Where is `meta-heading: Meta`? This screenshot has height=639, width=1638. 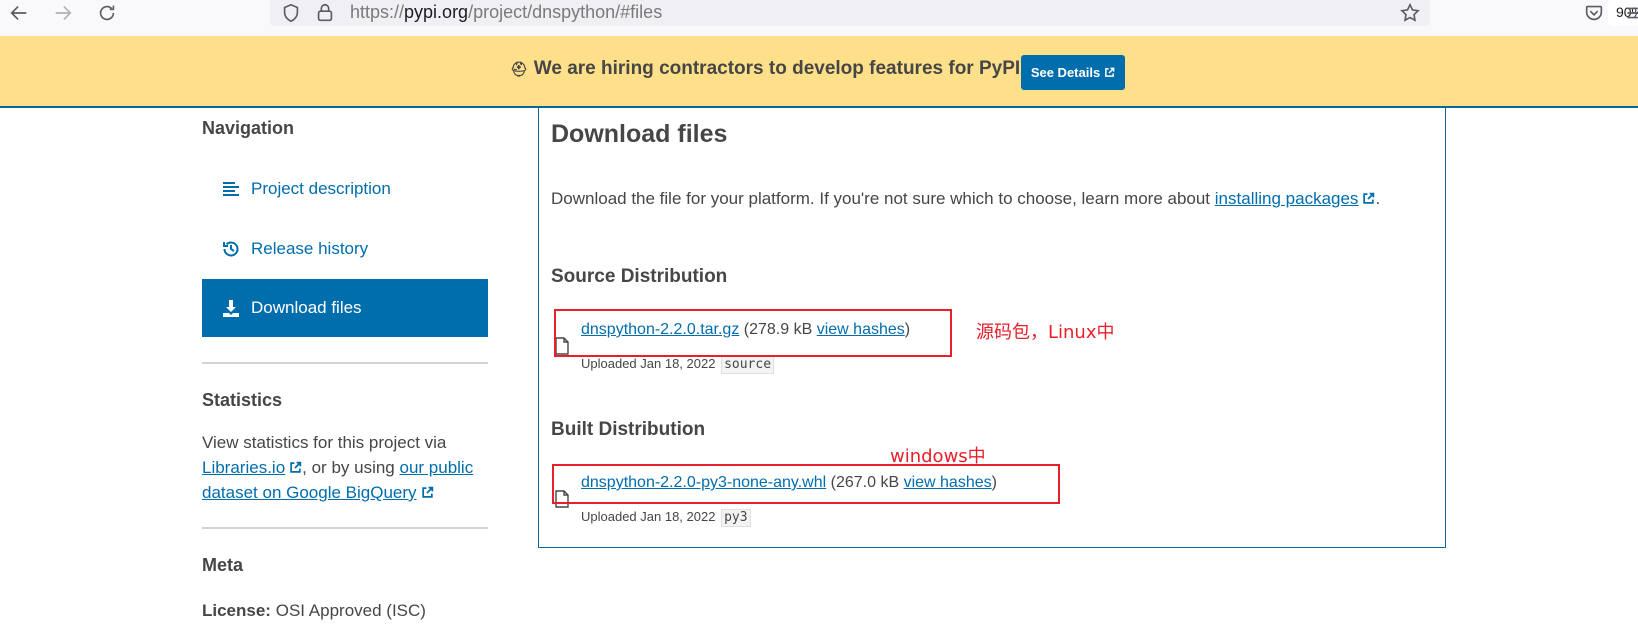
meta-heading: Meta is located at coordinates (223, 565).